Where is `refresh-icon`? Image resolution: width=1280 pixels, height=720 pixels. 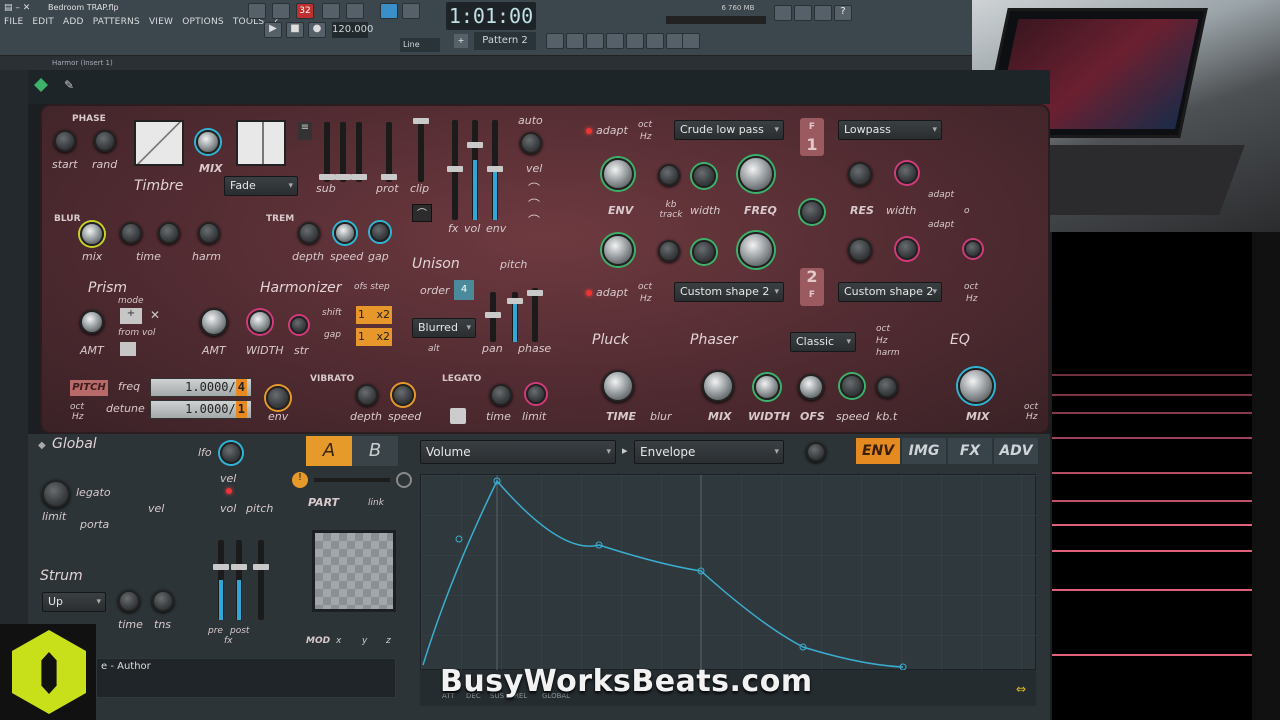
refresh-icon is located at coordinates (783, 13).